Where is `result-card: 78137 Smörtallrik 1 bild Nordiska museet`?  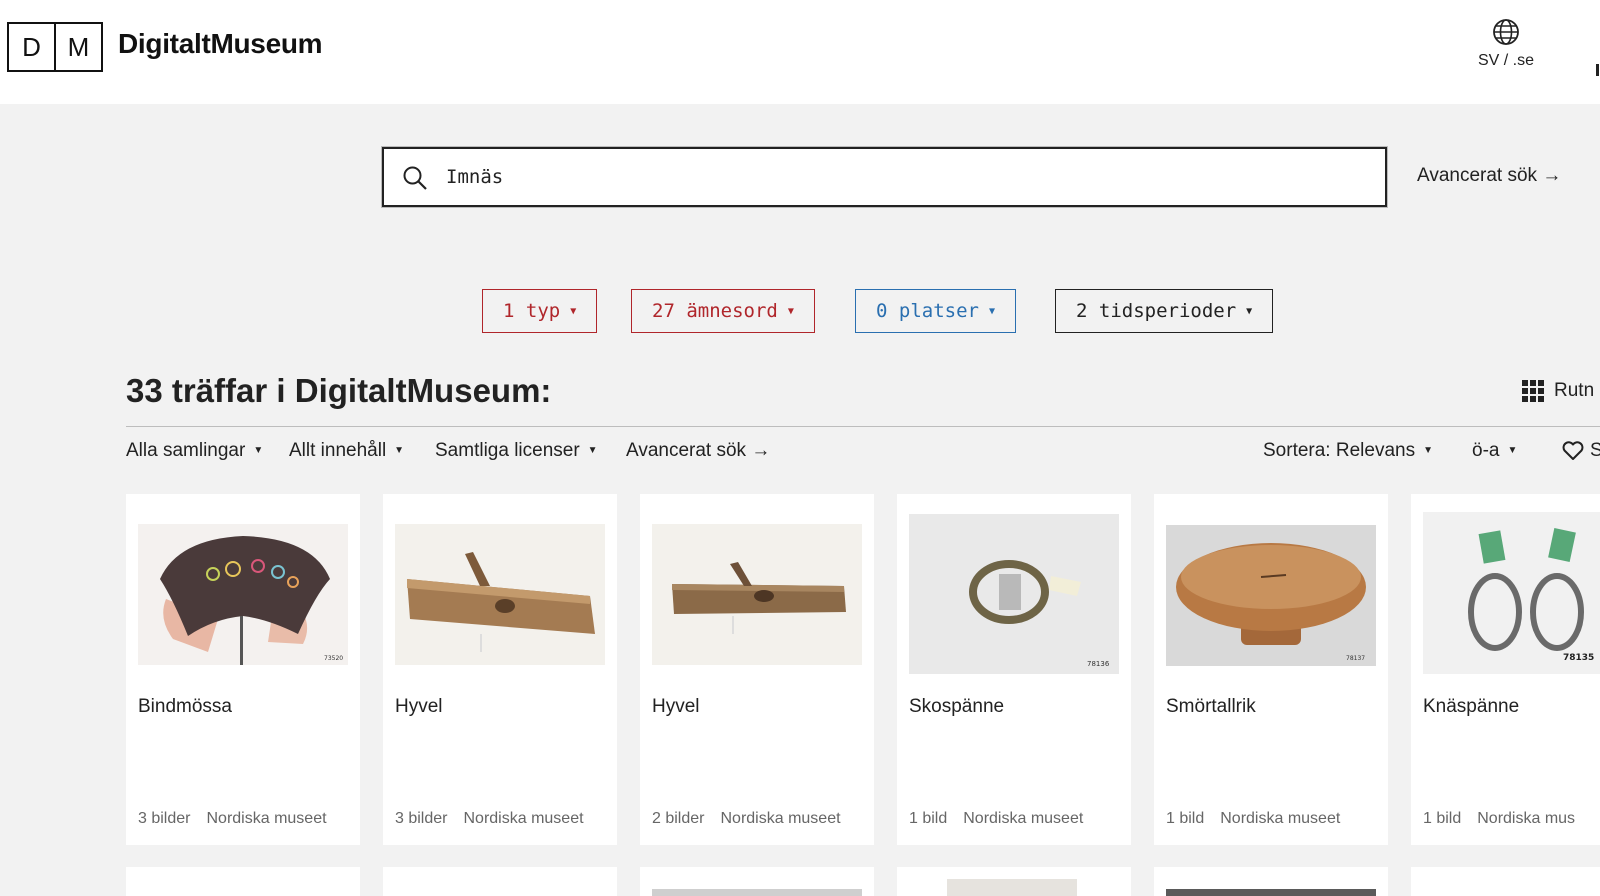
result-card: 78137 Smörtallrik 1 bild Nordiska museet is located at coordinates (1271, 669).